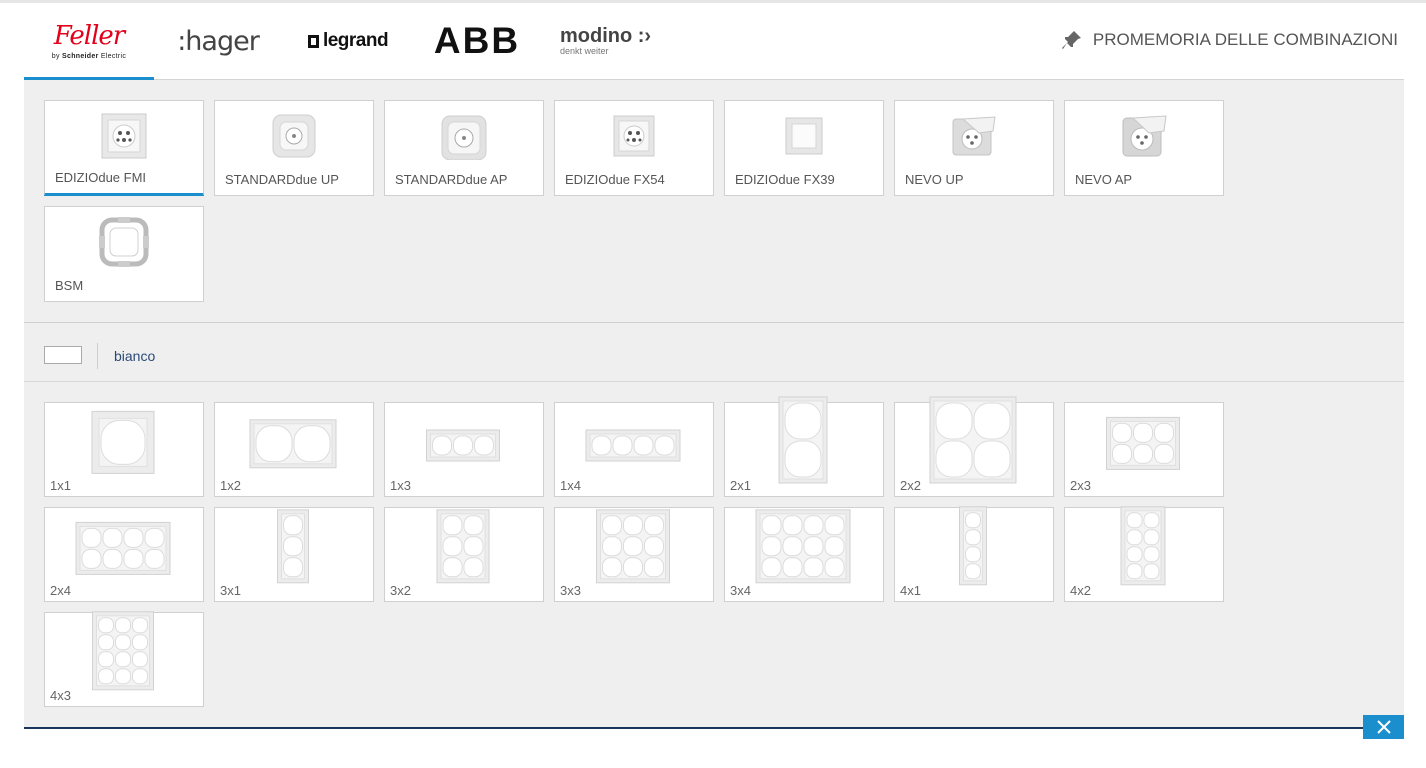 The image size is (1426, 768). I want to click on divider, so click(97, 356).